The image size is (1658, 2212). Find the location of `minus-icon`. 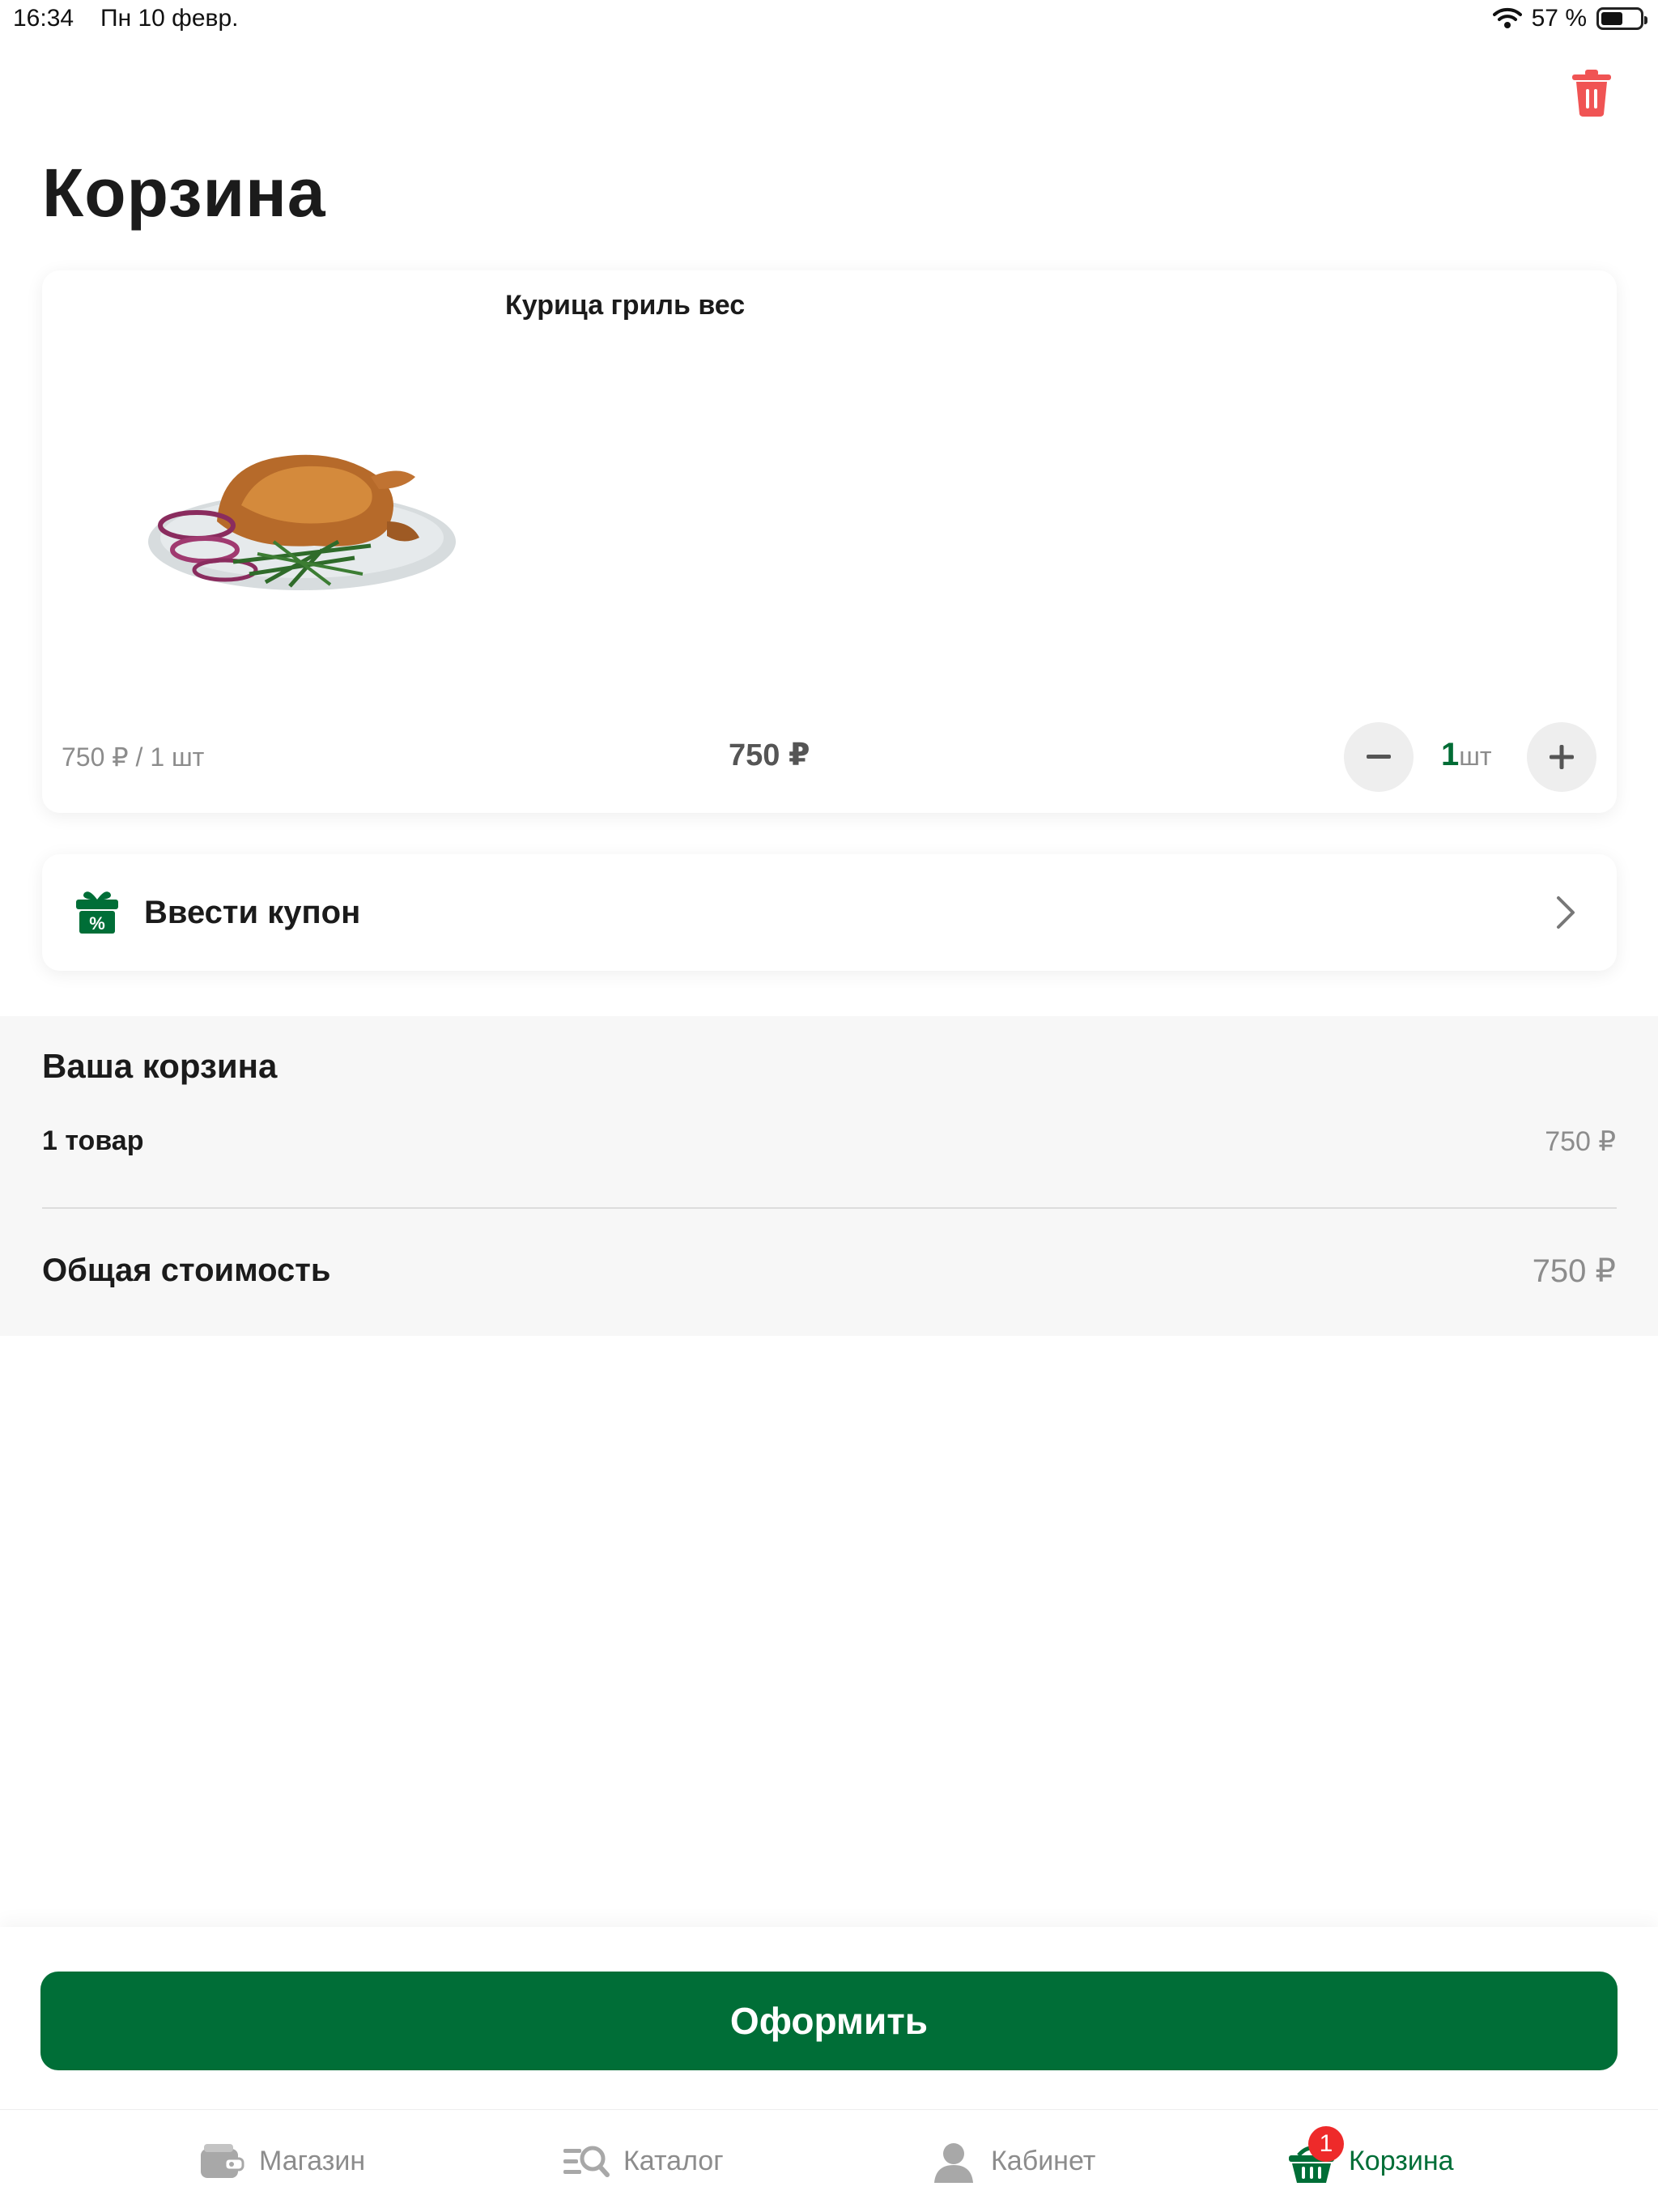

minus-icon is located at coordinates (1379, 757).